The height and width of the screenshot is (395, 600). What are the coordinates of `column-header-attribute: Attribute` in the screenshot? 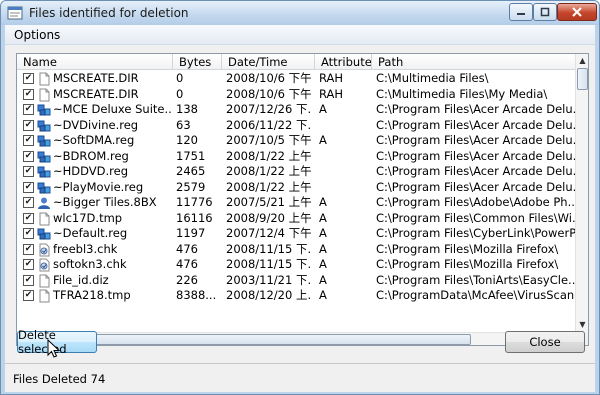 It's located at (343, 62).